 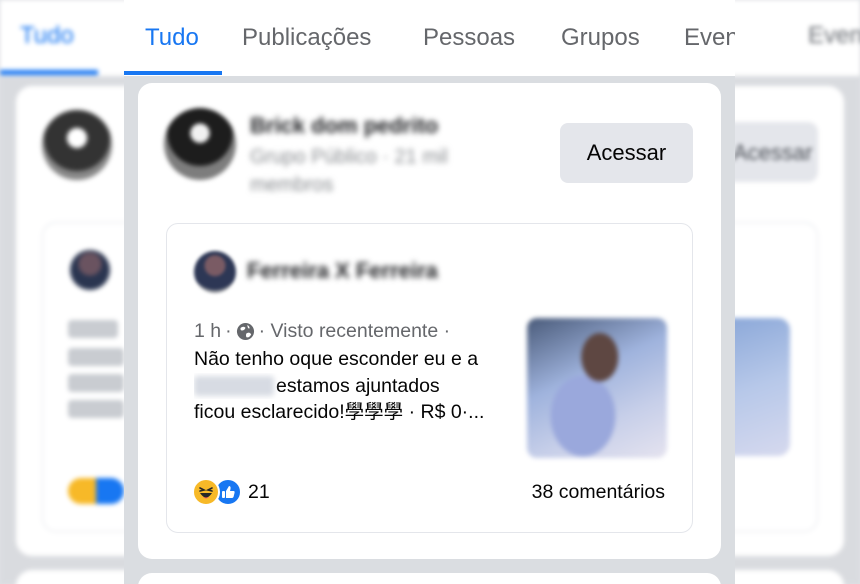 I want to click on background-reactions, so click(x=96, y=491).